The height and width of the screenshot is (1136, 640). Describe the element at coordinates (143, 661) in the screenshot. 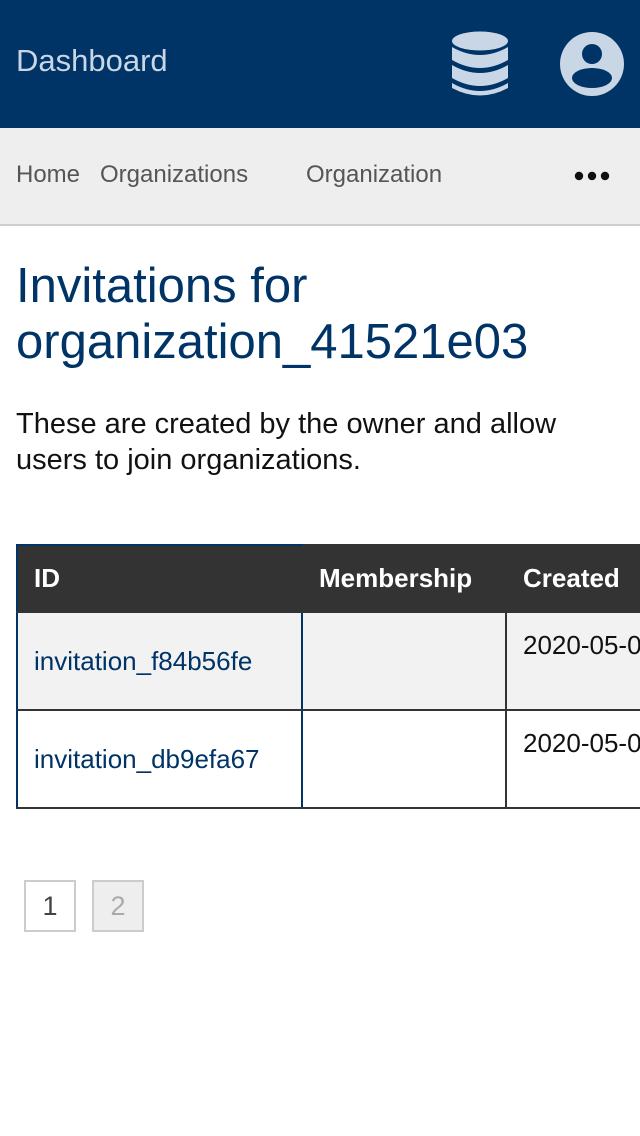

I see `invitation-link: invitation_f84b56fe` at that location.